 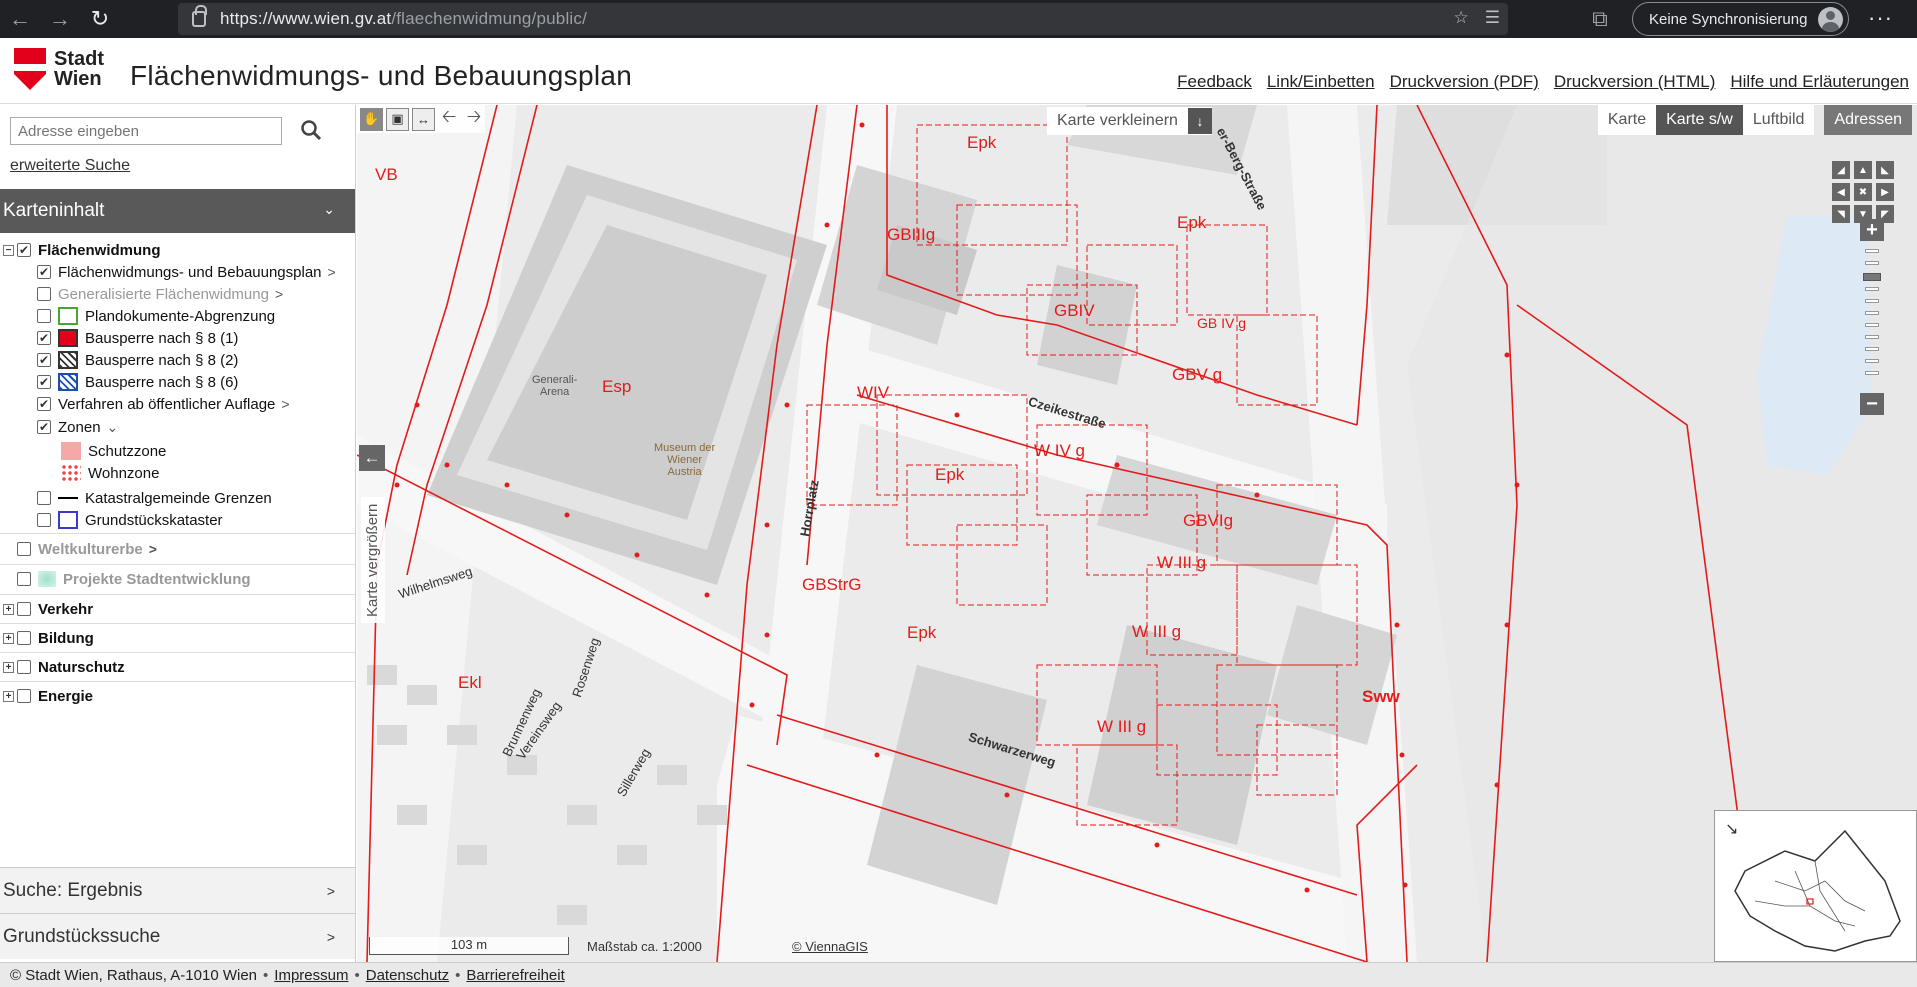 What do you see at coordinates (48, 609) in the screenshot?
I see `layer-verkehr: + Verkehr` at bounding box center [48, 609].